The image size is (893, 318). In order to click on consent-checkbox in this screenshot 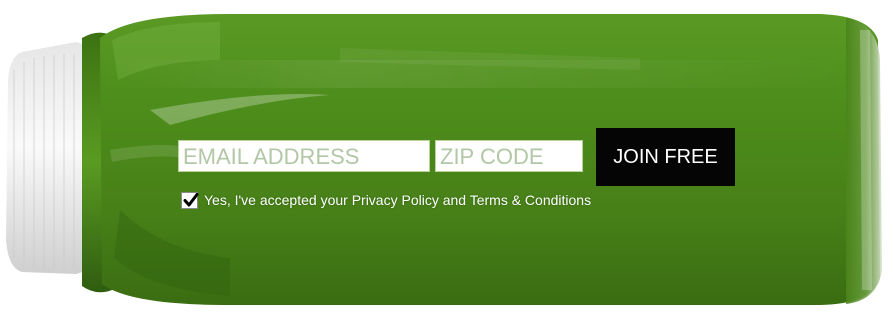, I will do `click(190, 200)`.